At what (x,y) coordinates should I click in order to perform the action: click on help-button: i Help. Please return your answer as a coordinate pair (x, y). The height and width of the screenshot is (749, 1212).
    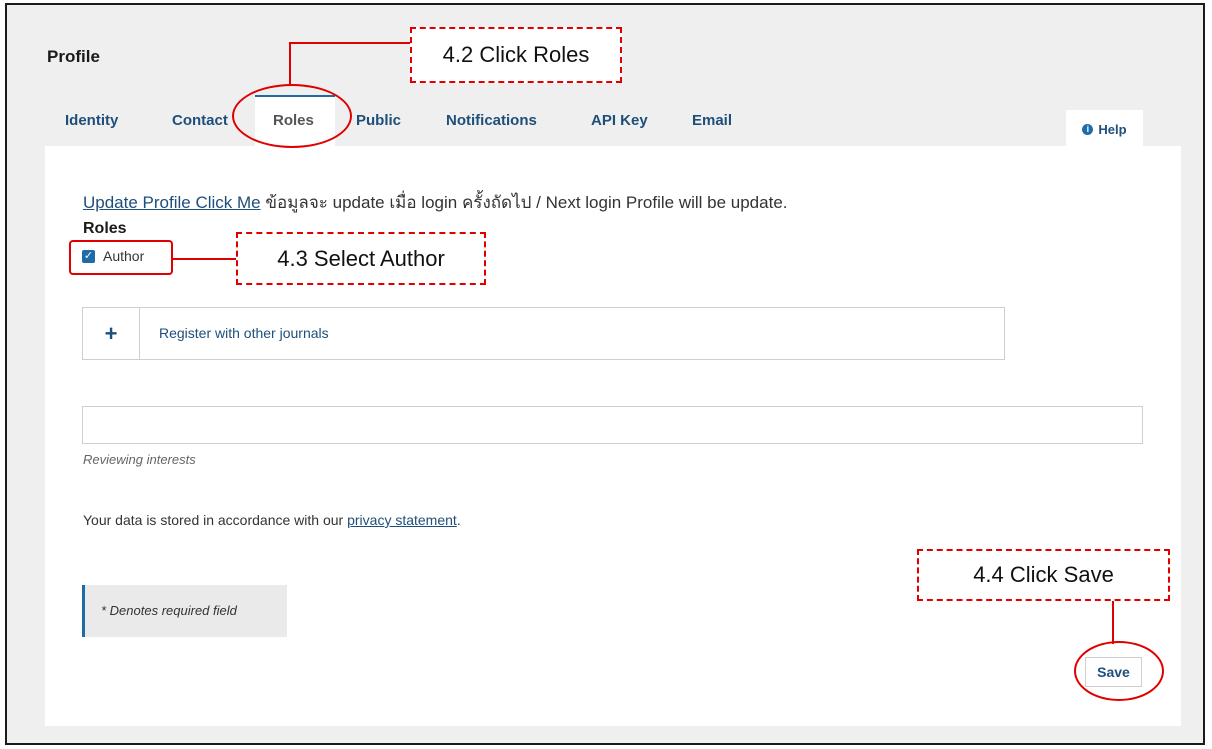
    Looking at the image, I should click on (1104, 129).